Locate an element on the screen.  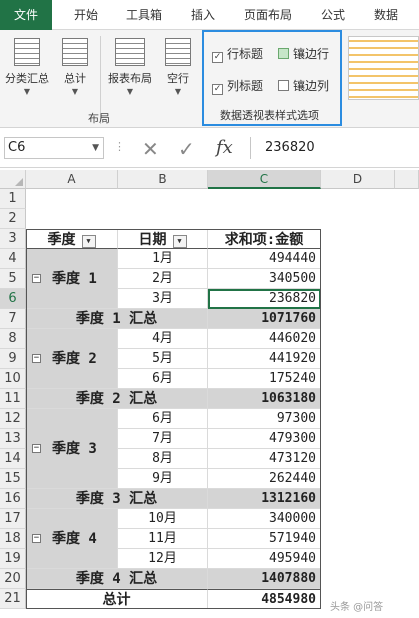
month-cell: 8月 is located at coordinates (163, 459).